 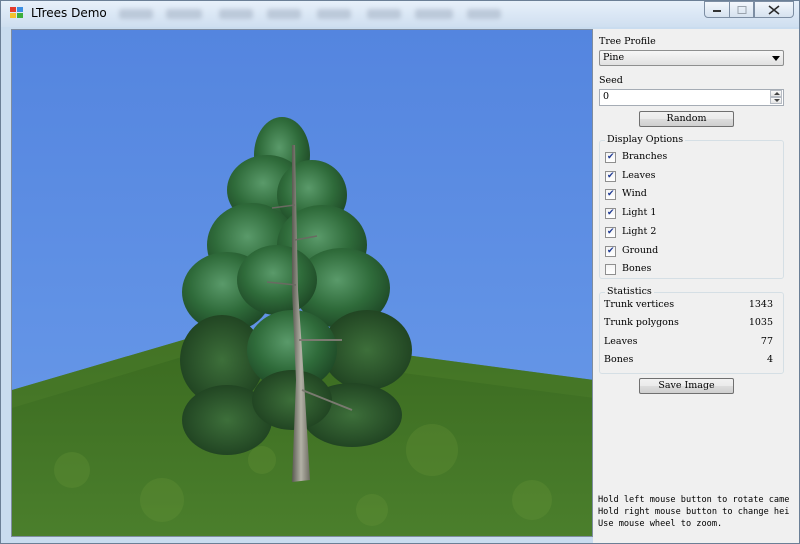 I want to click on hint-zoom: Use mouse wheel to zoom., so click(x=660, y=524).